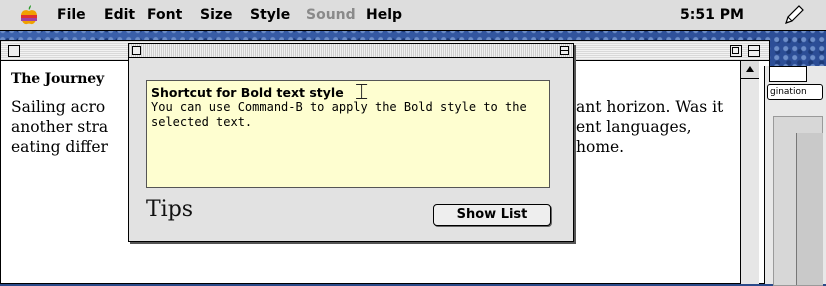  I want to click on scroll-up-arrow-icon, so click(750, 70).